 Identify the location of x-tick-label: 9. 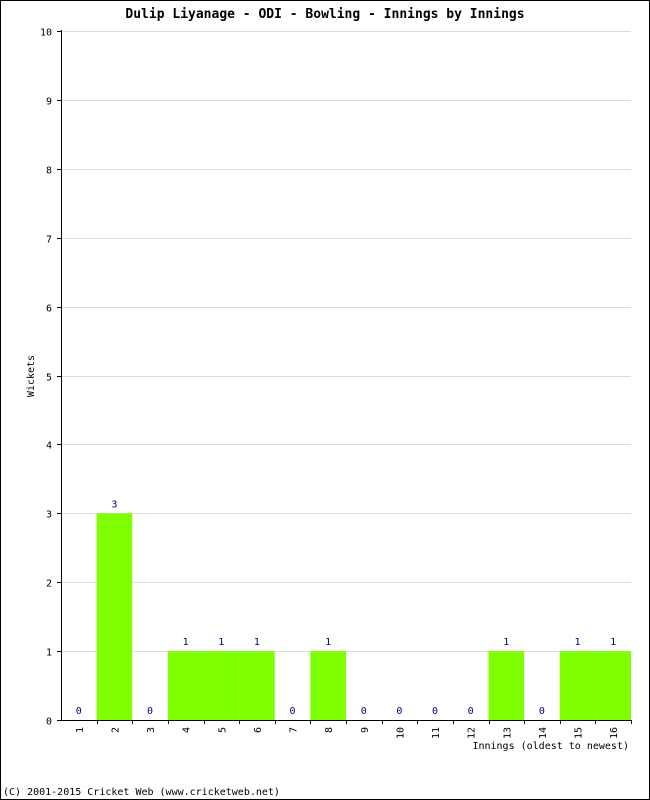
(365, 730).